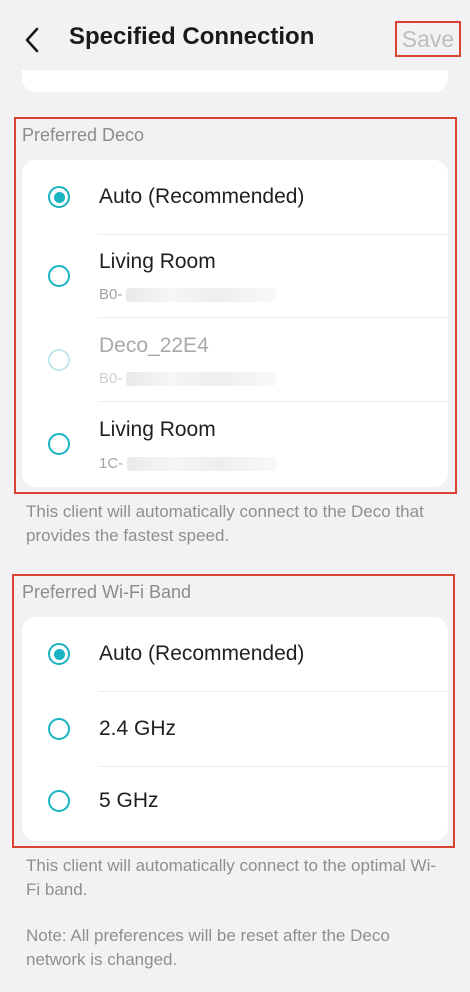 This screenshot has height=992, width=470. Describe the element at coordinates (129, 800) in the screenshot. I see `option-label: 5 GHz` at that location.